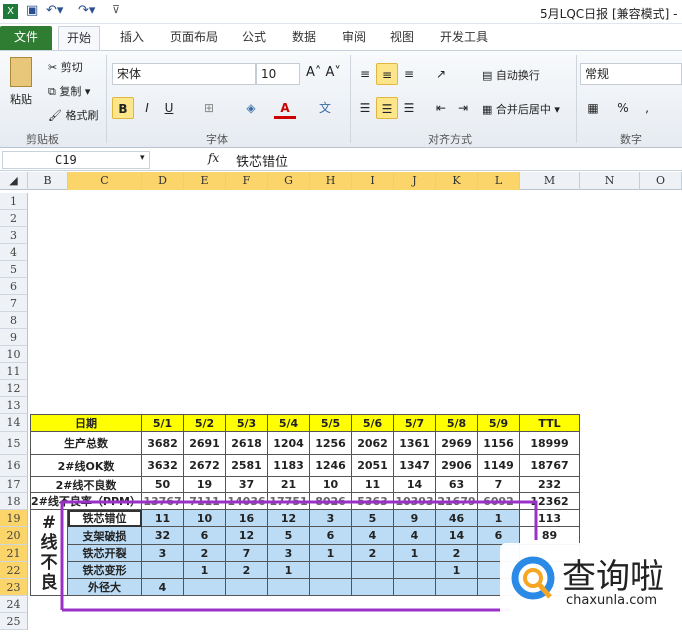 The width and height of the screenshot is (682, 636). What do you see at coordinates (533, 578) in the screenshot?
I see `watermark-logo-icon` at bounding box center [533, 578].